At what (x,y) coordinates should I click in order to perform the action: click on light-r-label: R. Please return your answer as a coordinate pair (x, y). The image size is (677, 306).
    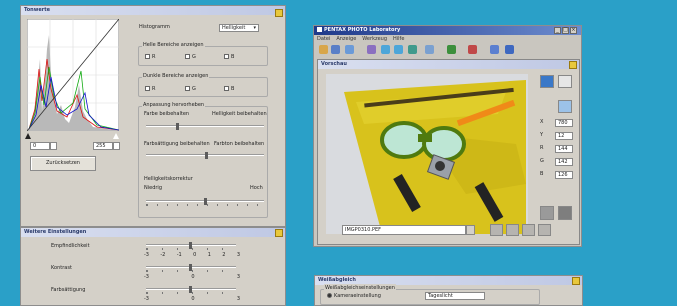
    Looking at the image, I should click on (154, 57).